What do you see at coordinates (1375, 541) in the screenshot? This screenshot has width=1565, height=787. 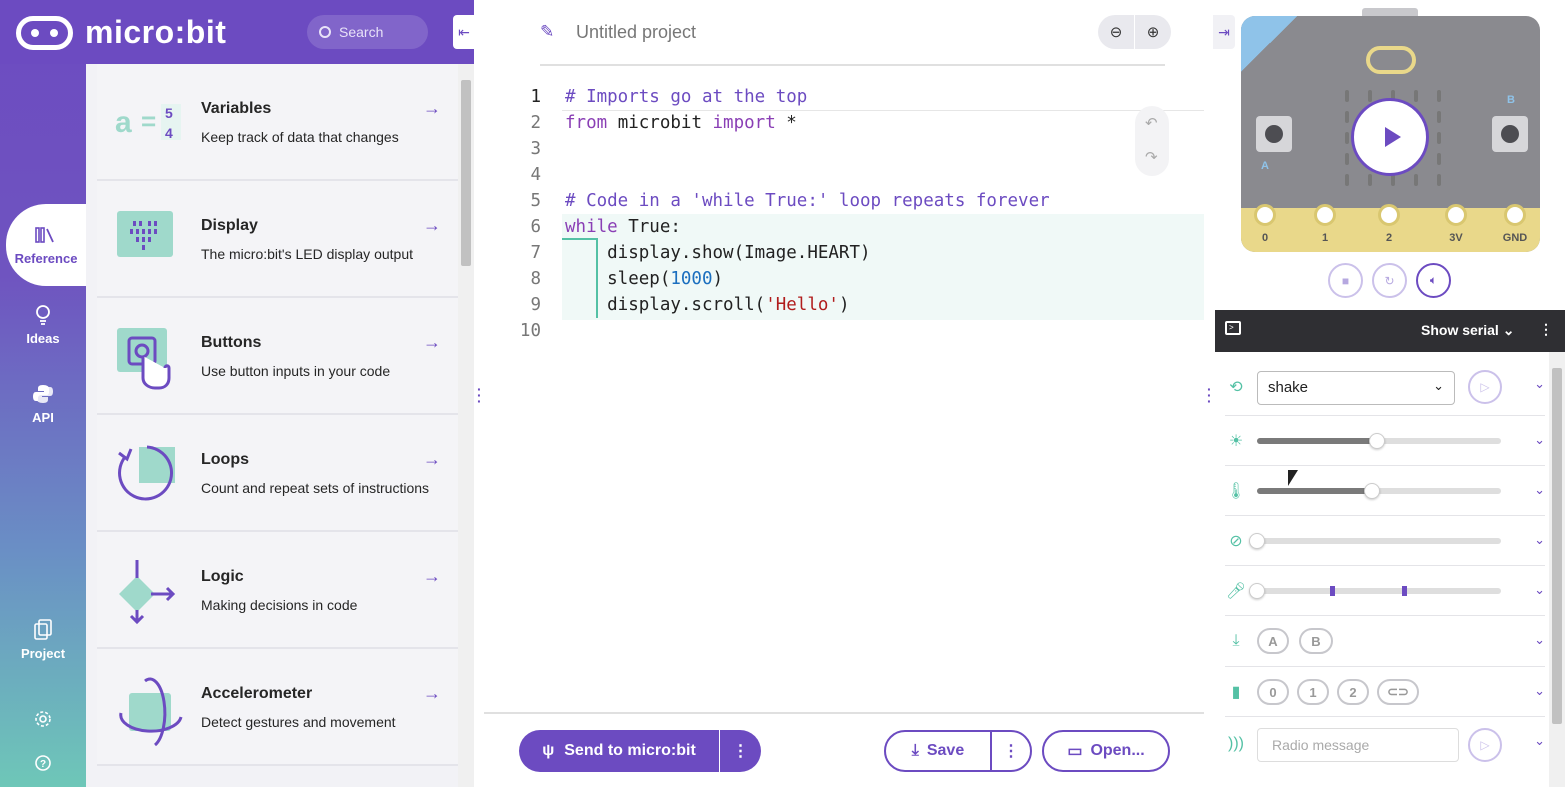 I see `compass-slider` at bounding box center [1375, 541].